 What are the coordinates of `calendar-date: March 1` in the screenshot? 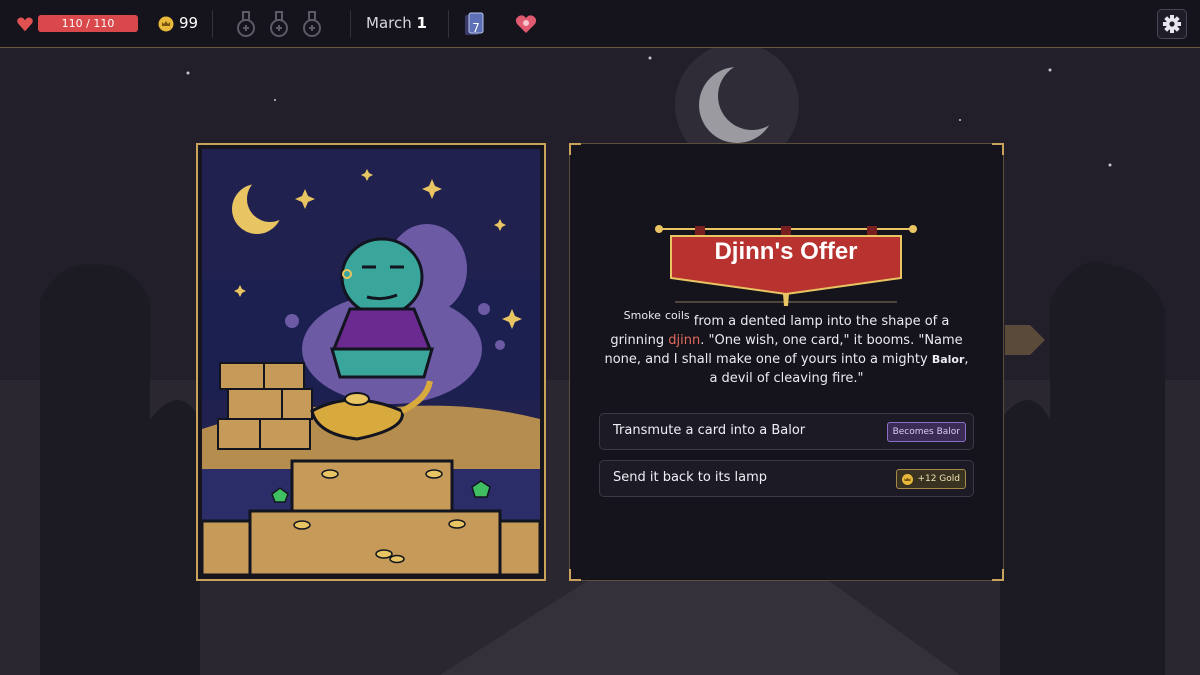 It's located at (396, 23).